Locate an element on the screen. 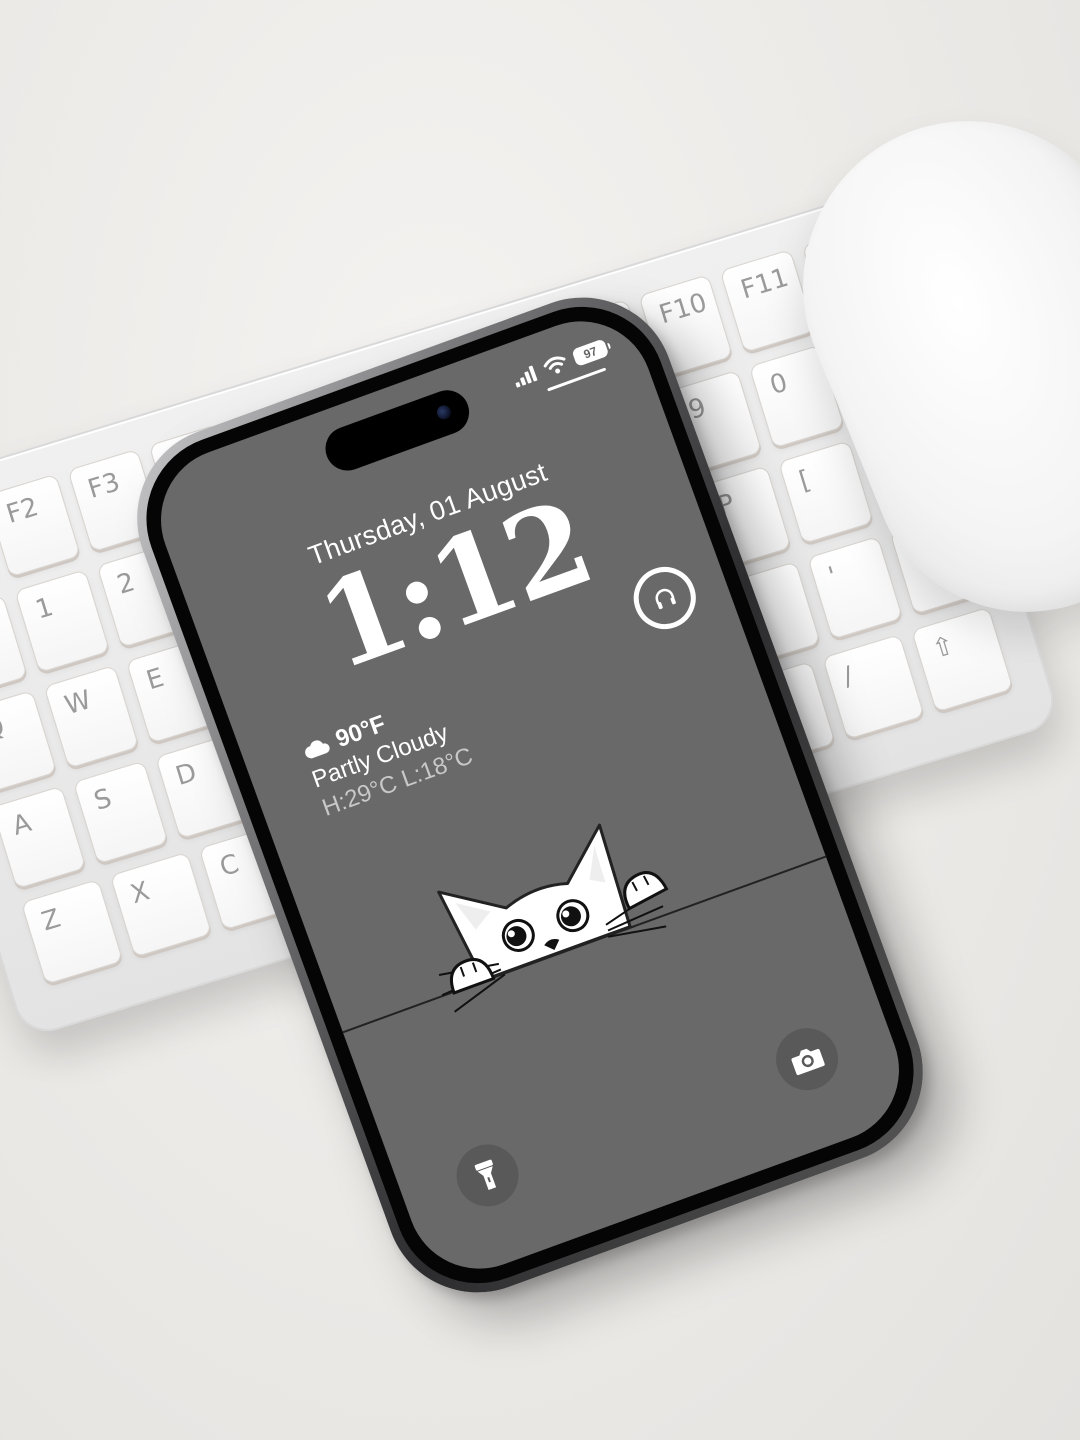 Image resolution: width=1080 pixels, height=1440 pixels. cellular-signal-icon is located at coordinates (526, 376).